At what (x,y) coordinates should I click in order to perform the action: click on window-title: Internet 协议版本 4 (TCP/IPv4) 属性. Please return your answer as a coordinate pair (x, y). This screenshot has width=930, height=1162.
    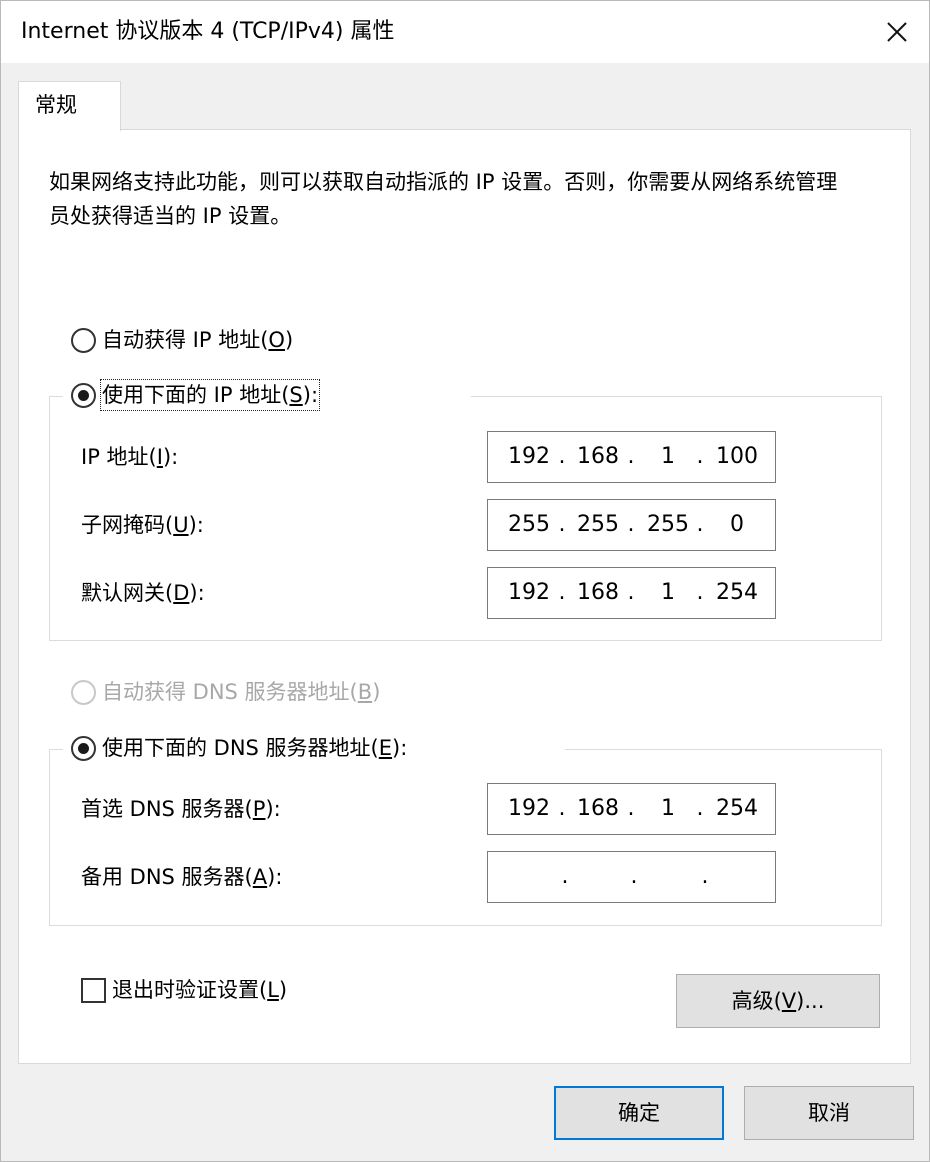
    Looking at the image, I should click on (208, 31).